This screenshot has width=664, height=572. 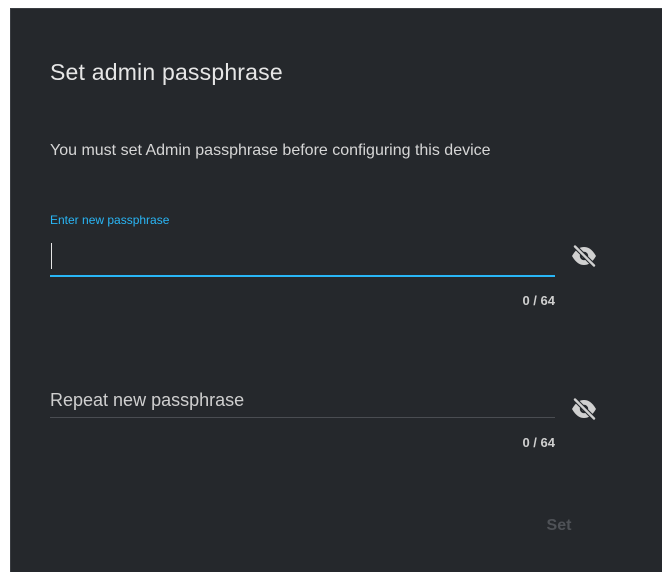 I want to click on repeat-passphrase-field, so click(x=302, y=402).